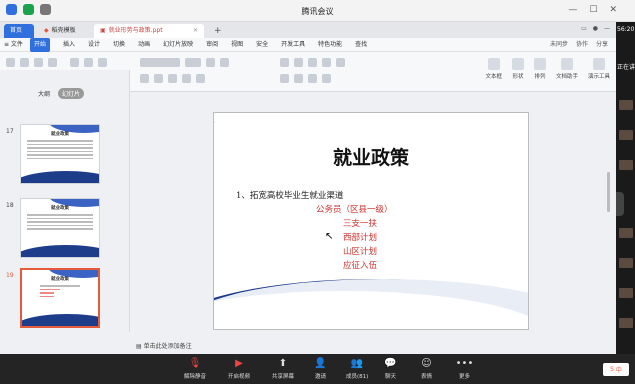 Image resolution: width=635 pixels, height=384 pixels. I want to click on emoji-icon: ☺, so click(426, 363).